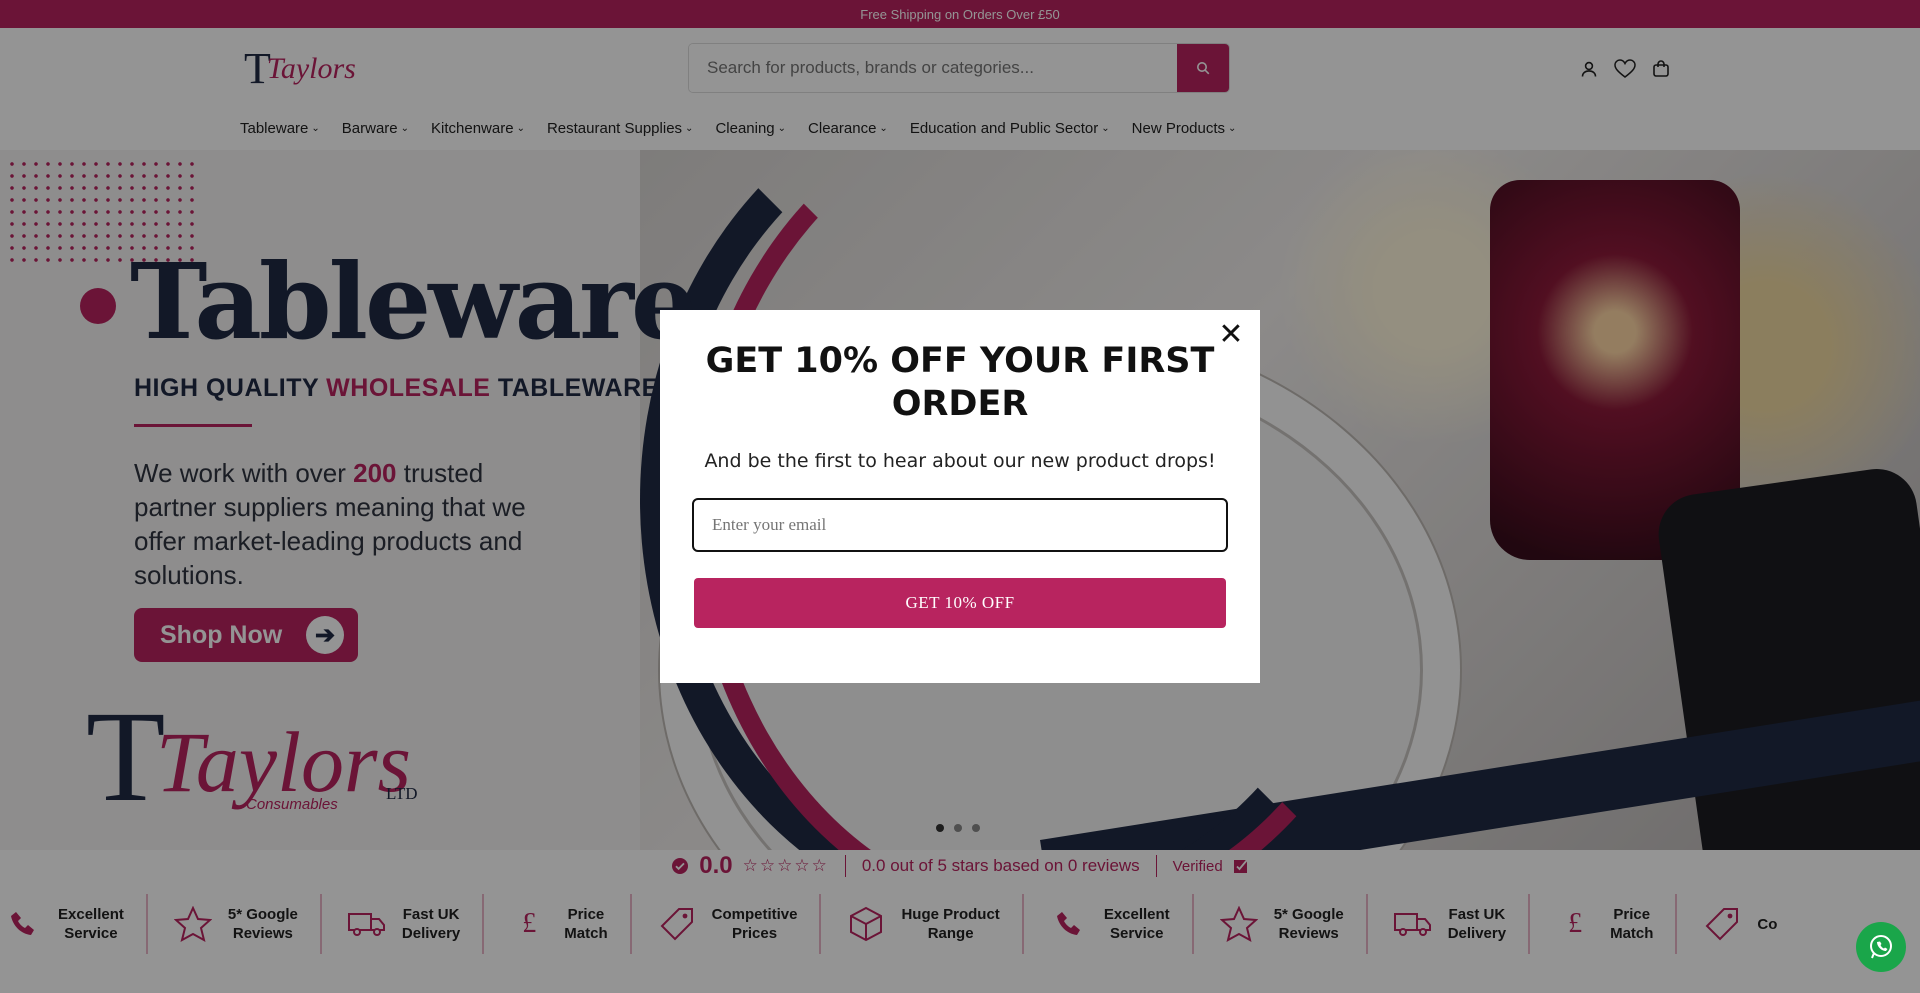  Describe the element at coordinates (960, 603) in the screenshot. I see `get-discount-button: GET 10% OFF` at that location.